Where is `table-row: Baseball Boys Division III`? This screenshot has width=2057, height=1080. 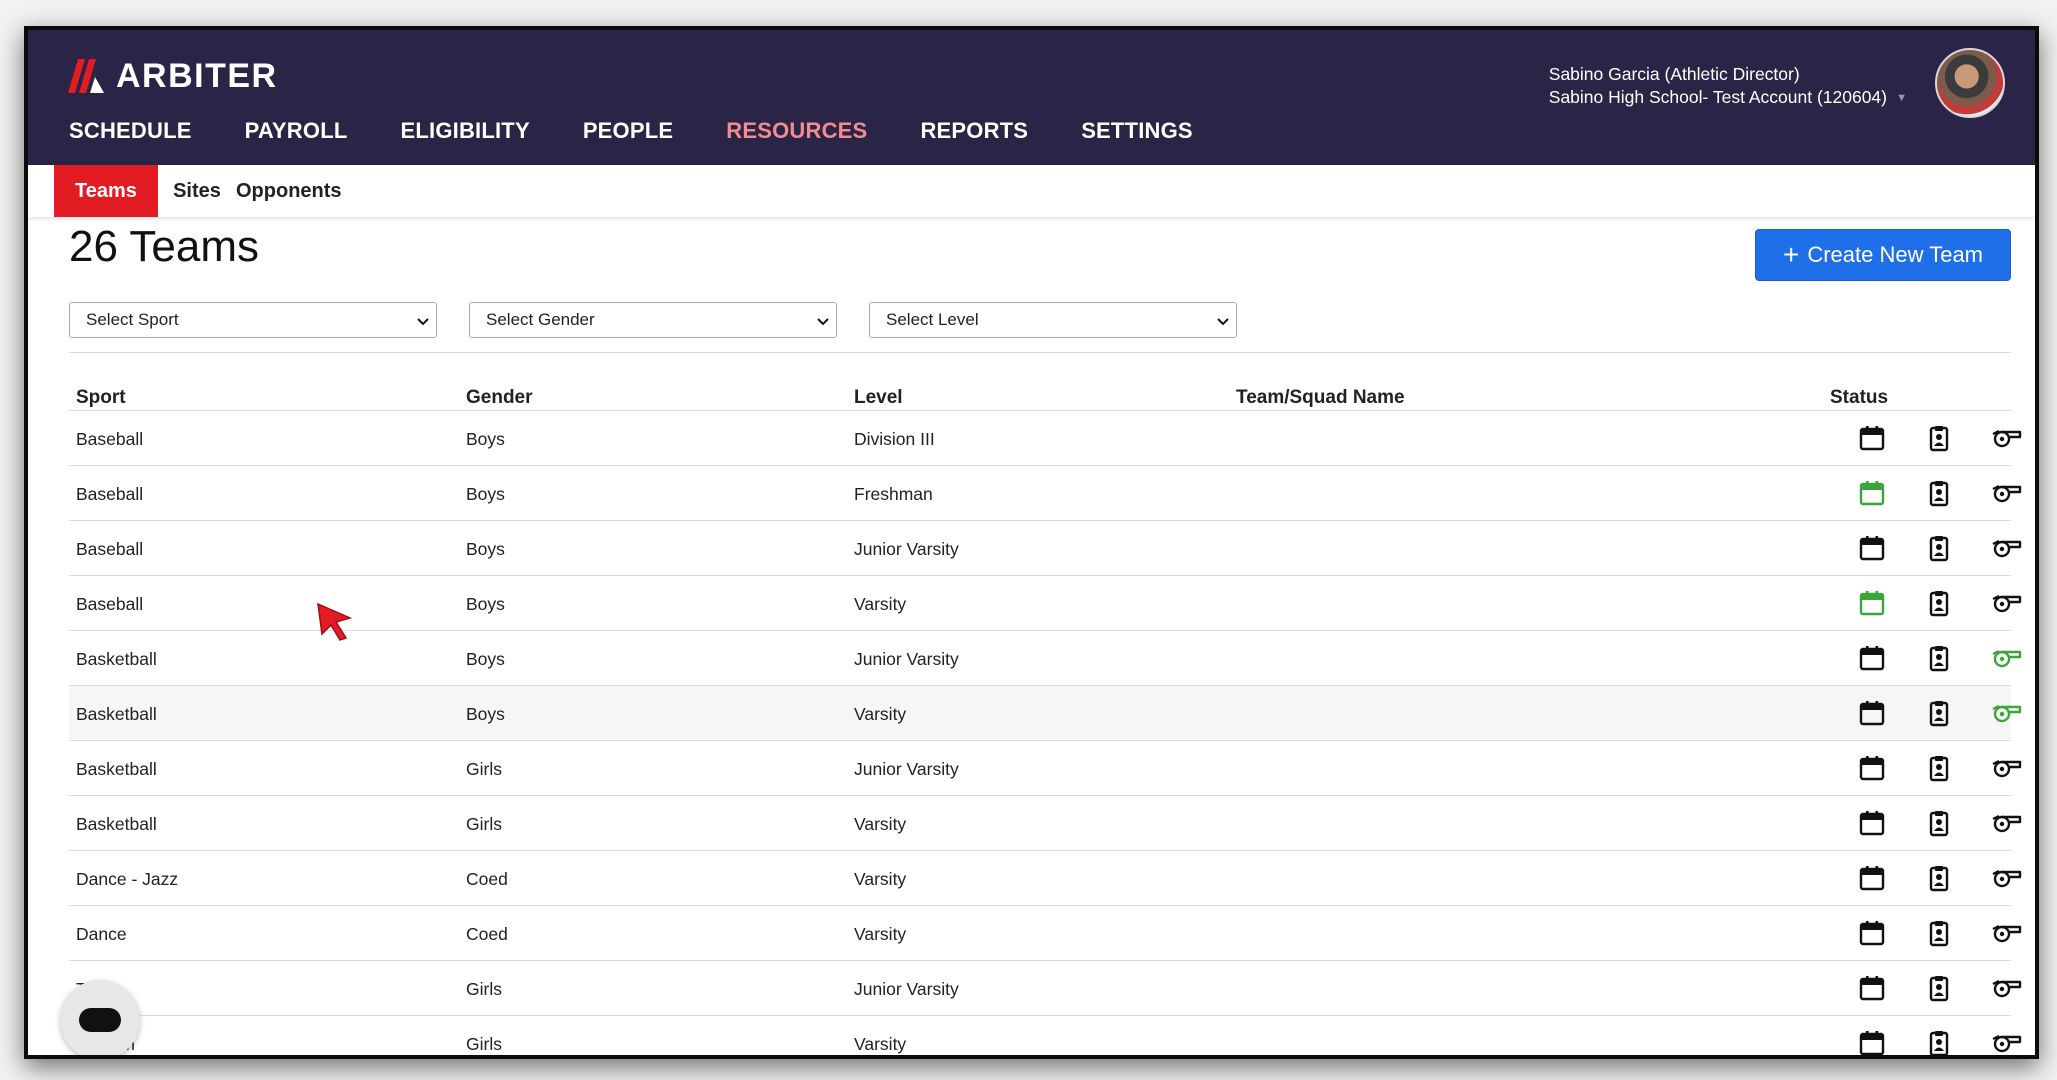 table-row: Baseball Boys Division III is located at coordinates (1045, 437).